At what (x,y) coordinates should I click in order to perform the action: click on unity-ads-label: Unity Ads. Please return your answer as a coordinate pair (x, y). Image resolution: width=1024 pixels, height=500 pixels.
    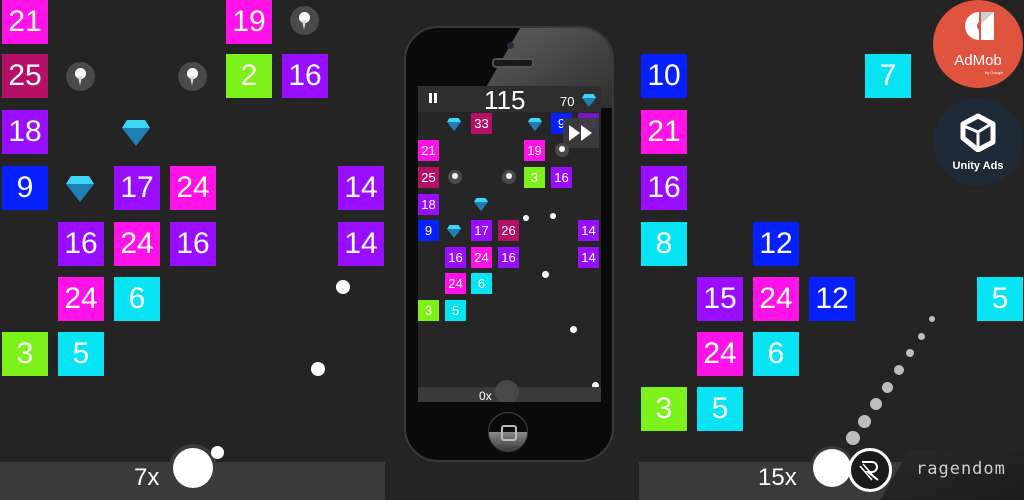
    Looking at the image, I should click on (978, 166).